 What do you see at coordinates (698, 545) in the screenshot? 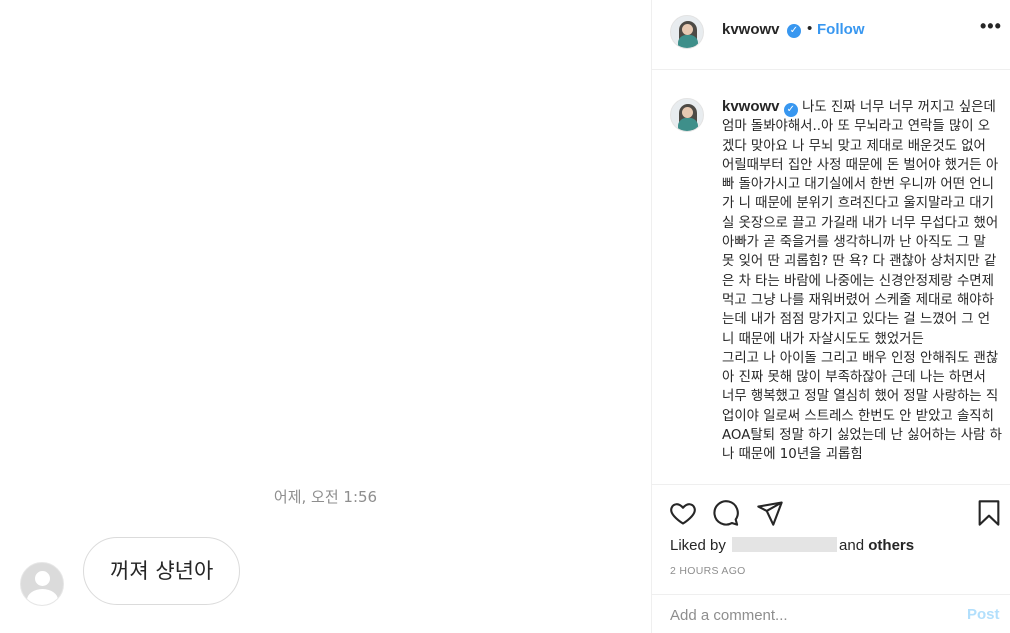
I see `liked-prefix: Liked by` at bounding box center [698, 545].